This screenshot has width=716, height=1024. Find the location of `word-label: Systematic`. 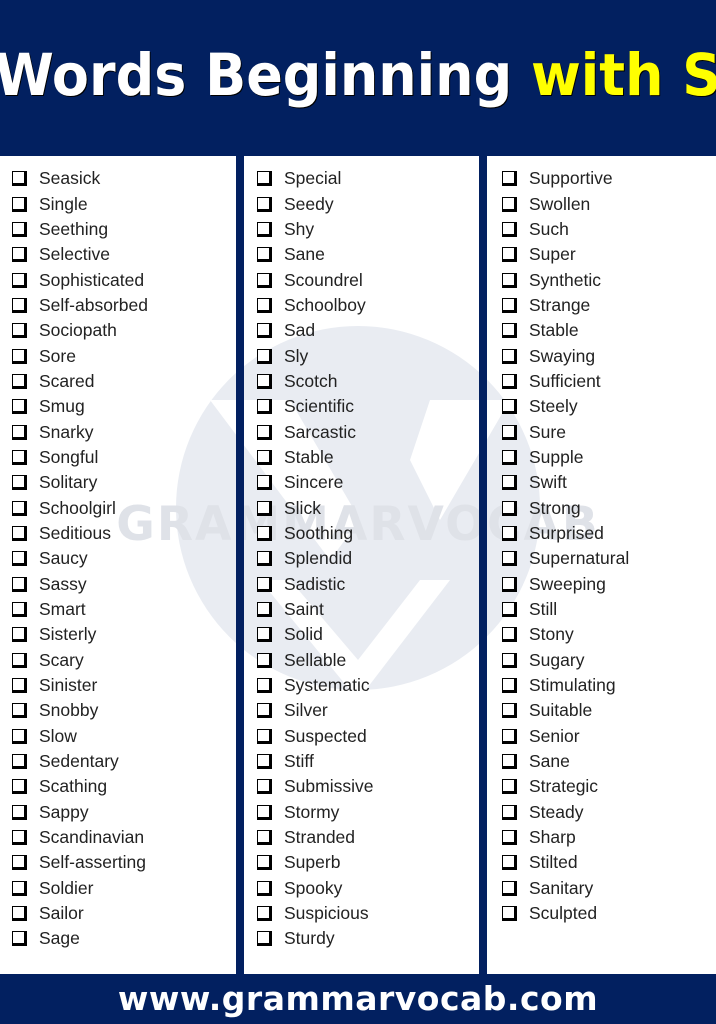

word-label: Systematic is located at coordinates (327, 685).